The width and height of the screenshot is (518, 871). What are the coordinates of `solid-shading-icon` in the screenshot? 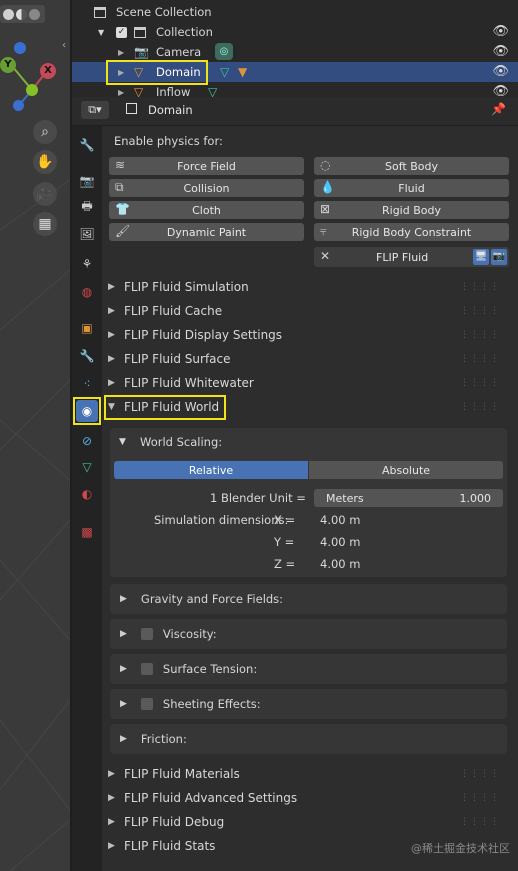 It's located at (8, 14).